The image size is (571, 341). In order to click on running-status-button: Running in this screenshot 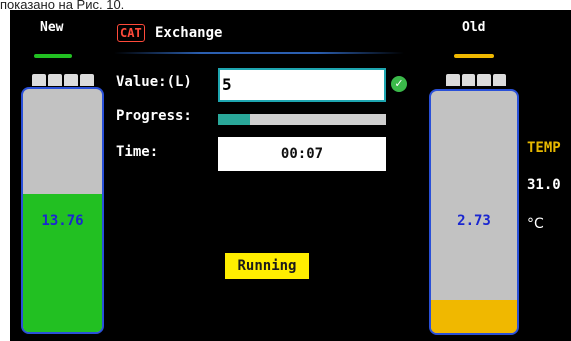, I will do `click(267, 266)`.